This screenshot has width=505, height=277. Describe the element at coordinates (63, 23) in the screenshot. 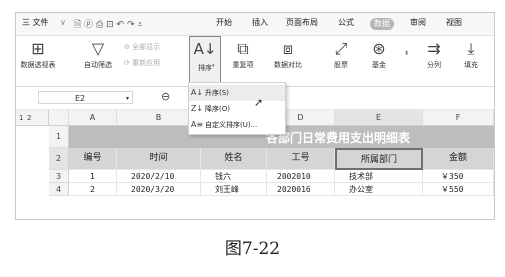

I see `file-menu-chevron-icon: ∨` at that location.